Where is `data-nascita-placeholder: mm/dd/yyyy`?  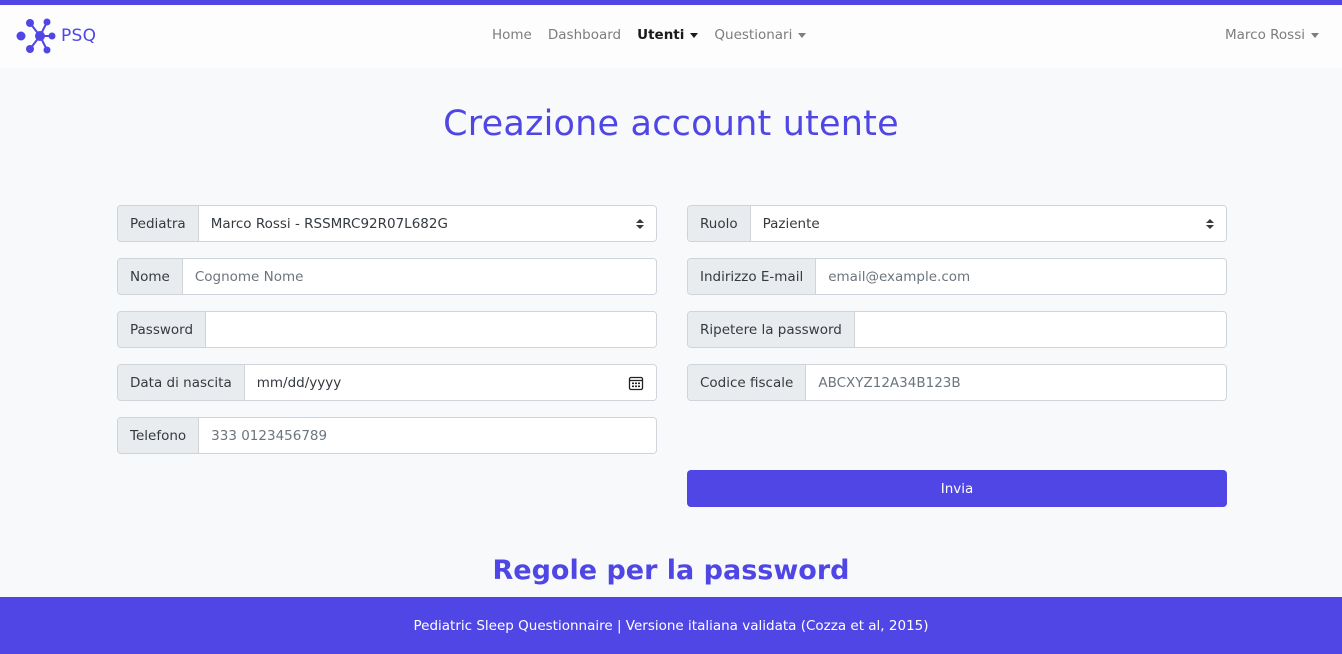
data-nascita-placeholder: mm/dd/yyyy is located at coordinates (299, 382).